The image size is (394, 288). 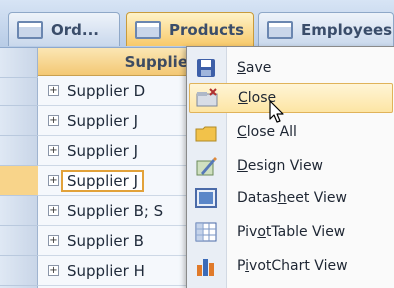 I want to click on menu-item-label: PivotChart View, so click(x=292, y=266).